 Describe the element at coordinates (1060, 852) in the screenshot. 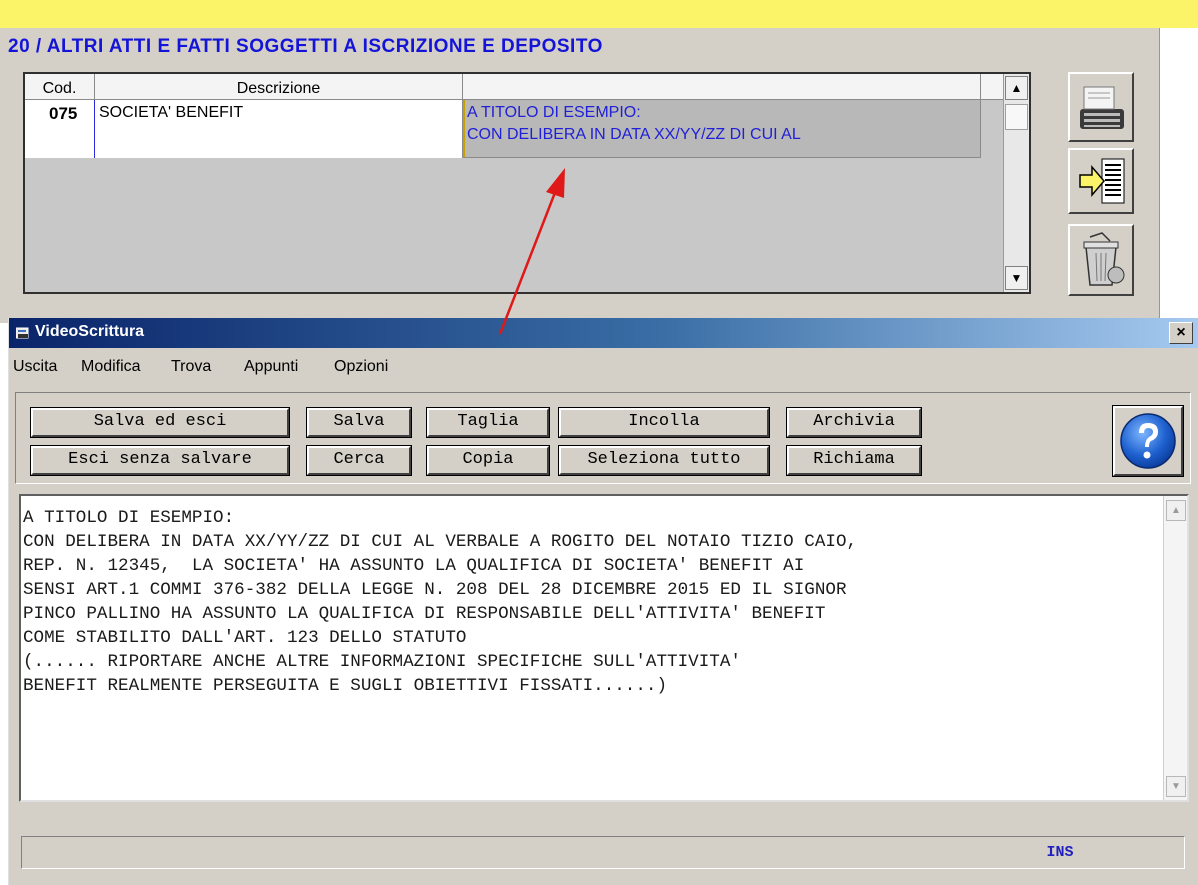

I see `insert-mode-indicator: INS` at that location.